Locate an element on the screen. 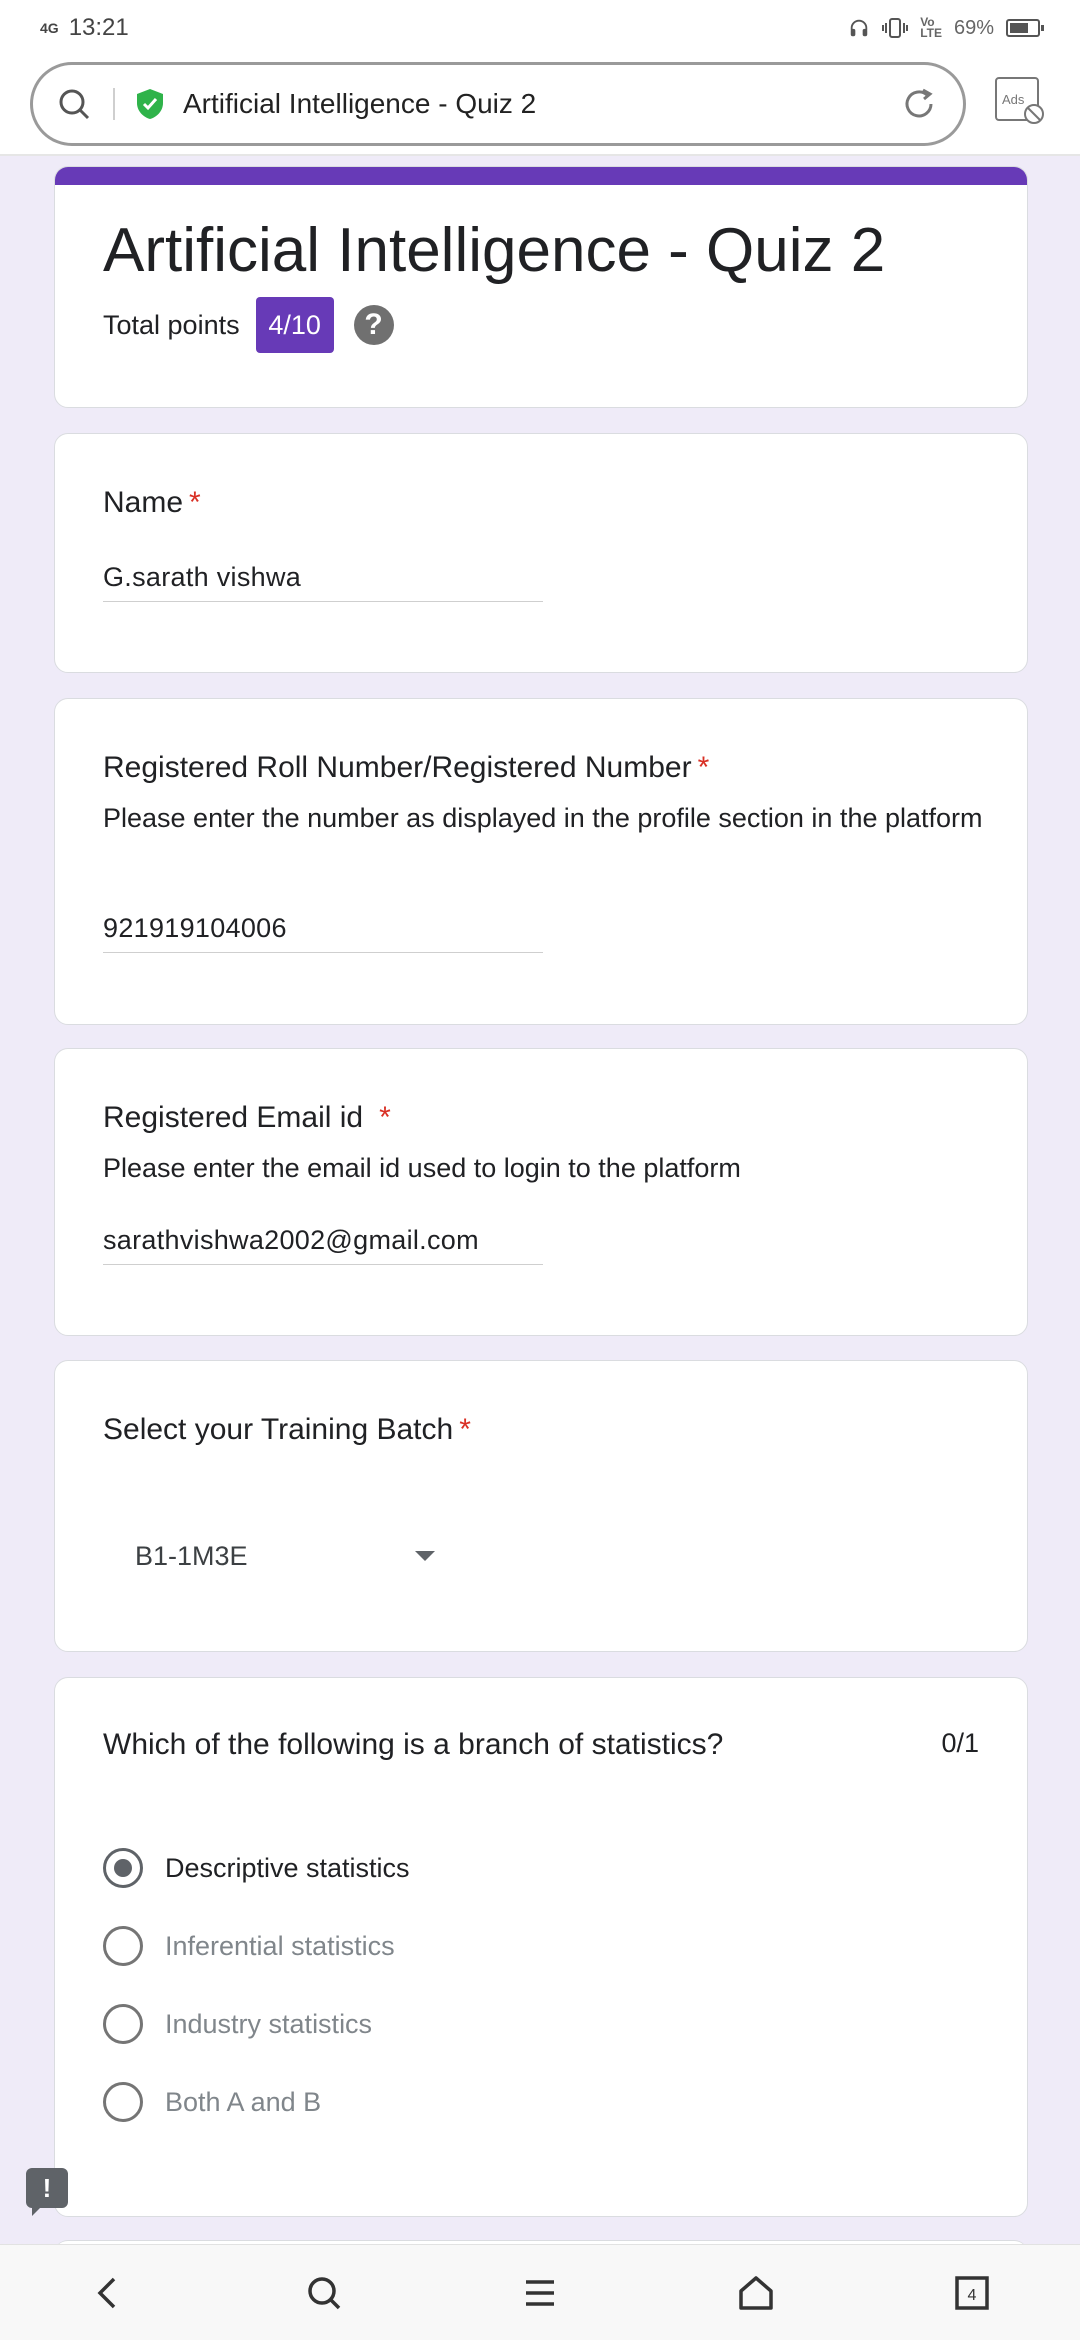  ads-block-icon: Ads is located at coordinates (1020, 101).